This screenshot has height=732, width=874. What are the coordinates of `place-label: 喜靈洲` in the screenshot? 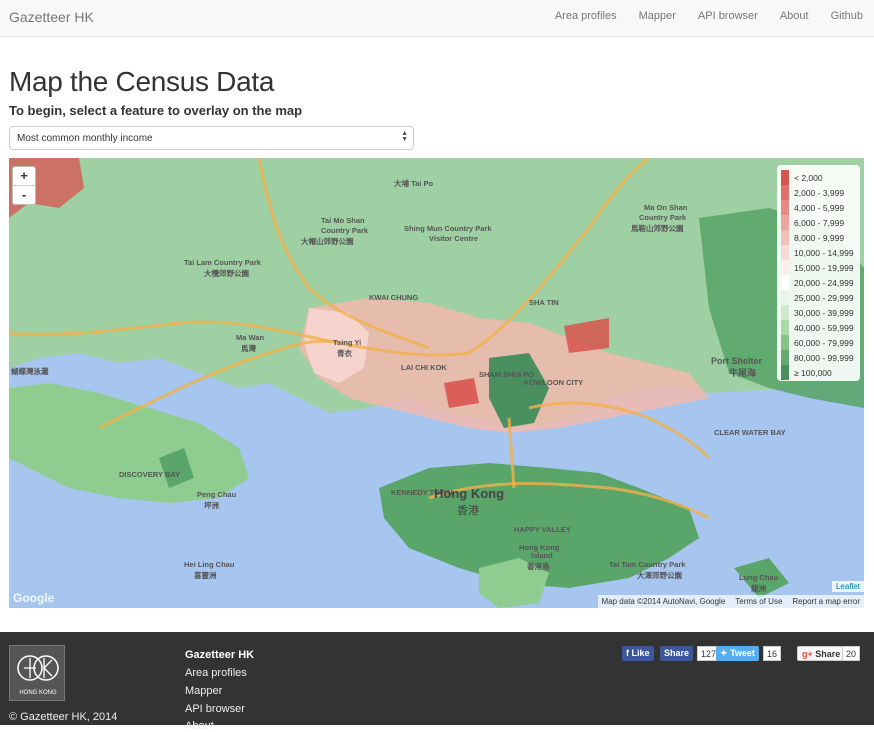 It's located at (205, 575).